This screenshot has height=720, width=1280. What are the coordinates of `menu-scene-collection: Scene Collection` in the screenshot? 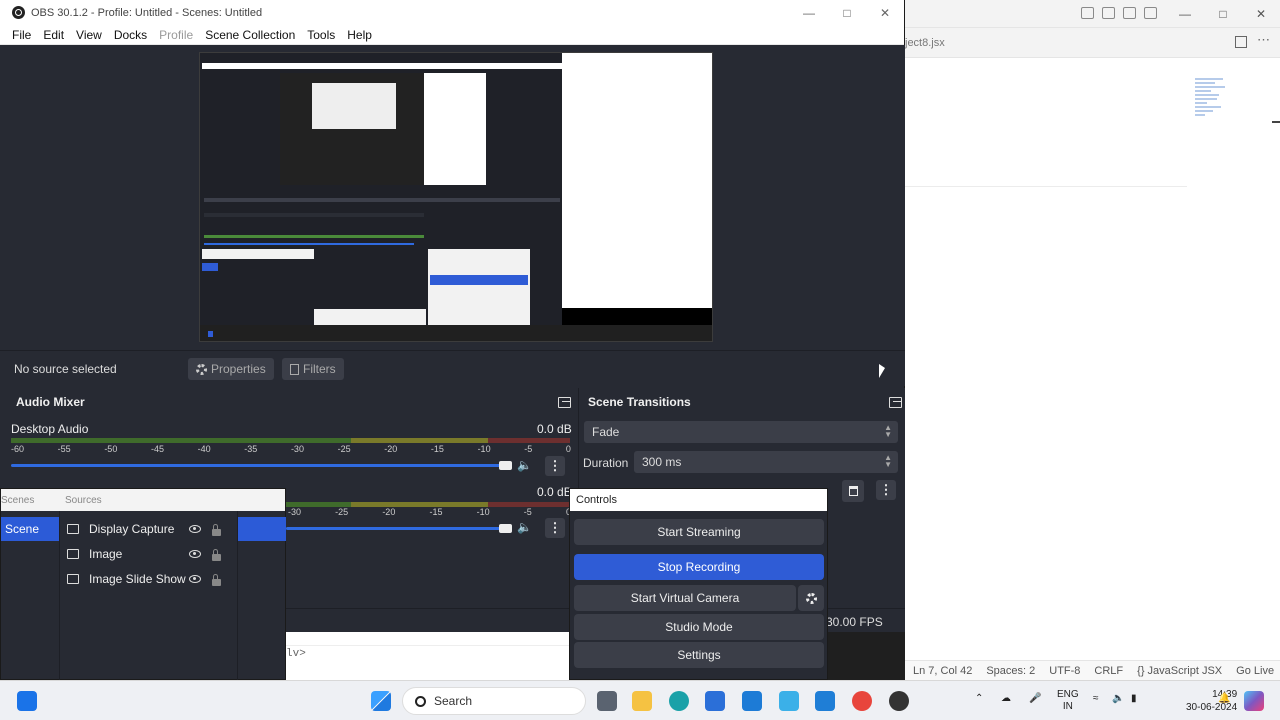 It's located at (250, 35).